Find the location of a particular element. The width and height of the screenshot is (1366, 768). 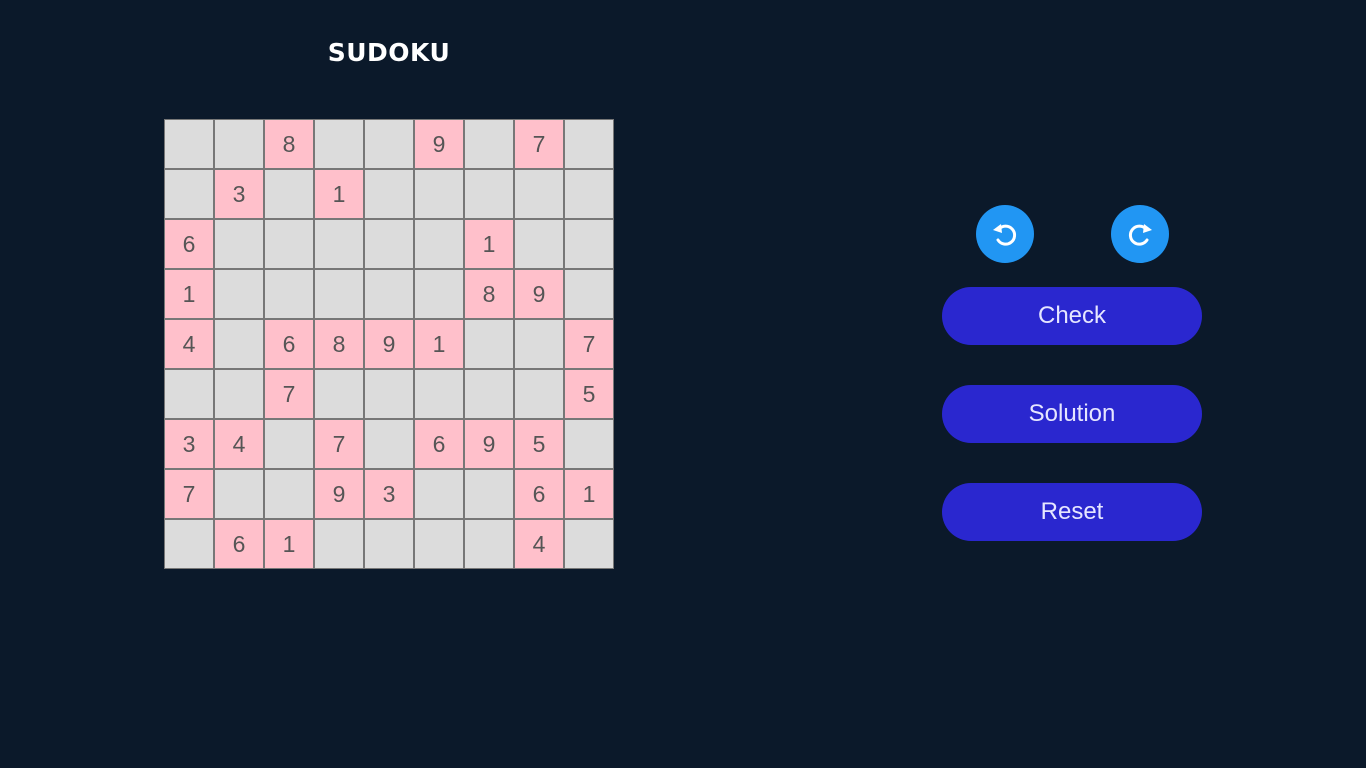

check-button: Check is located at coordinates (1072, 316).